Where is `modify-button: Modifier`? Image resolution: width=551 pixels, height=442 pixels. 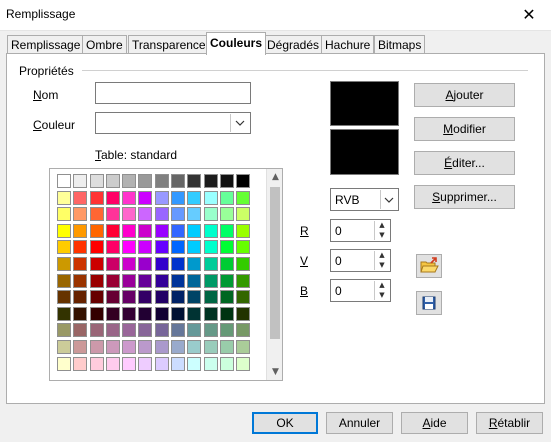
modify-button: Modifier is located at coordinates (464, 129).